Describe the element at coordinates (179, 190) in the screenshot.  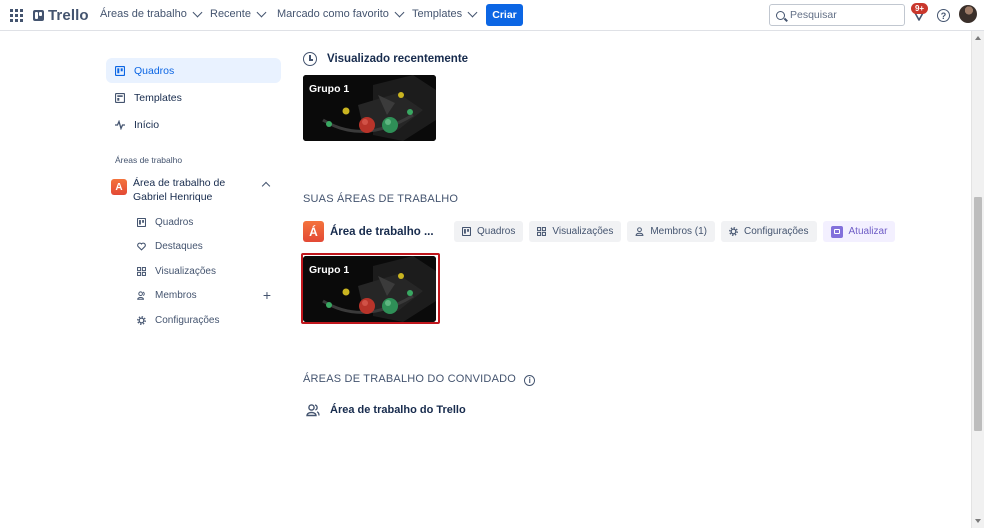
I see `workspace-name: Área de trabalho de Gabriel Henrique` at that location.